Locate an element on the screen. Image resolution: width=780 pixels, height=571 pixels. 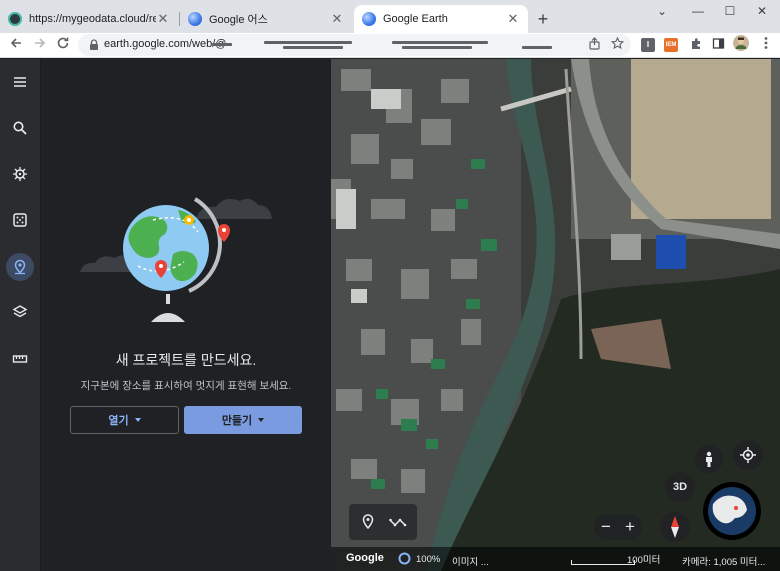
back-icon is located at coordinates (16, 45).